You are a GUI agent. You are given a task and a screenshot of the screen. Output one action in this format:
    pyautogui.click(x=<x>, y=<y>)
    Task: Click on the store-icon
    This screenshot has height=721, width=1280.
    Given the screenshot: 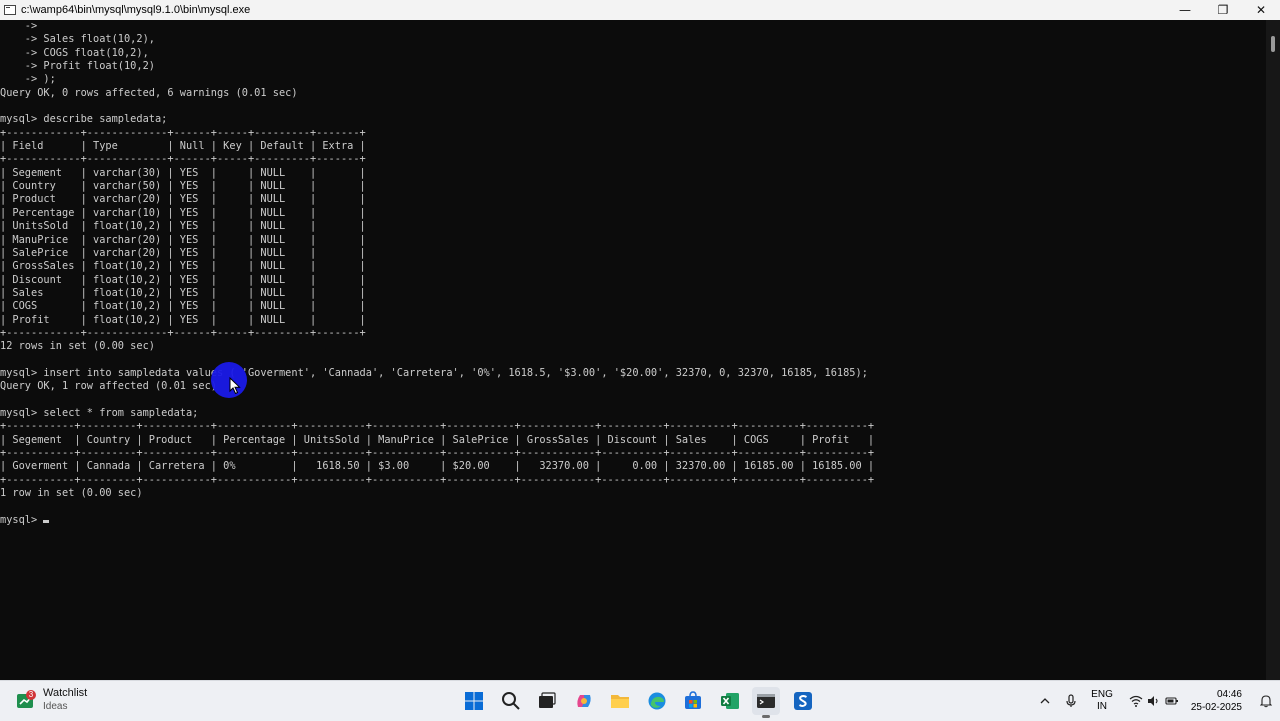 What is the action you would take?
    pyautogui.click(x=693, y=701)
    